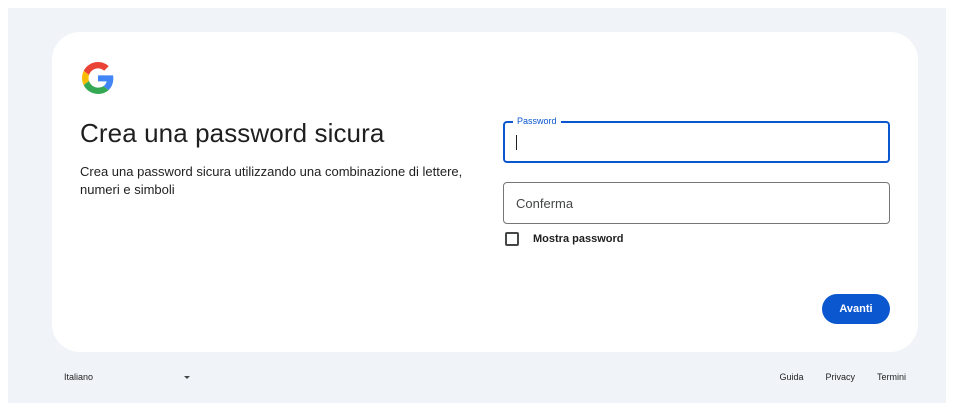 Image resolution: width=954 pixels, height=403 pixels. What do you see at coordinates (578, 239) in the screenshot?
I see `show-password-label: Mostra password` at bounding box center [578, 239].